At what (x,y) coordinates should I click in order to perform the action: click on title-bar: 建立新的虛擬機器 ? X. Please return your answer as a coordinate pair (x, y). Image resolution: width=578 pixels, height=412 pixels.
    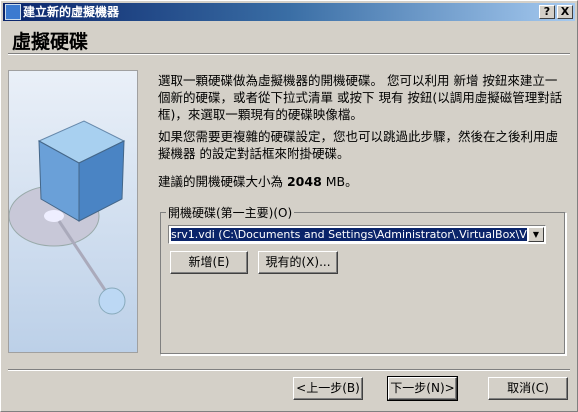
    Looking at the image, I should click on (289, 12).